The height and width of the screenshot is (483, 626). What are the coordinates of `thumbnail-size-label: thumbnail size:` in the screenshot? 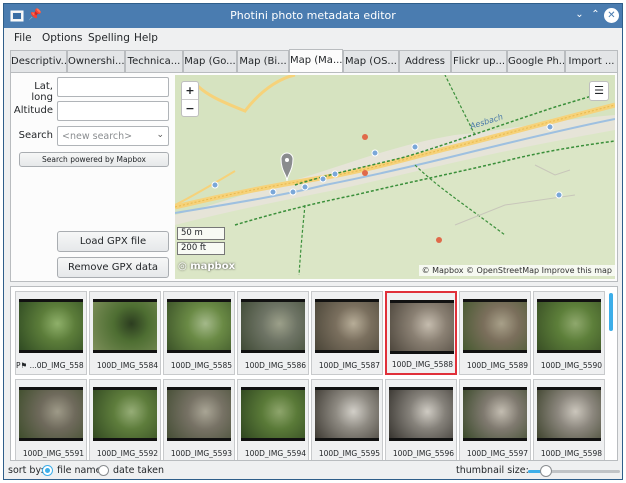 It's located at (492, 470).